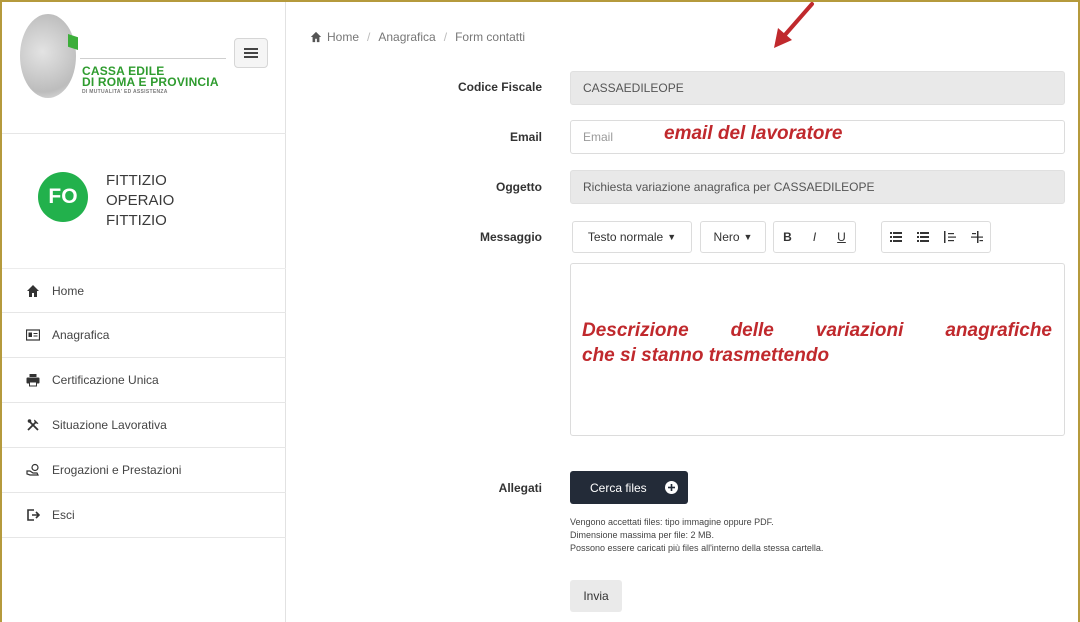 The image size is (1080, 622). What do you see at coordinates (406, 37) in the screenshot?
I see `breadcrumb-anagrafica-link: Anagrafica` at bounding box center [406, 37].